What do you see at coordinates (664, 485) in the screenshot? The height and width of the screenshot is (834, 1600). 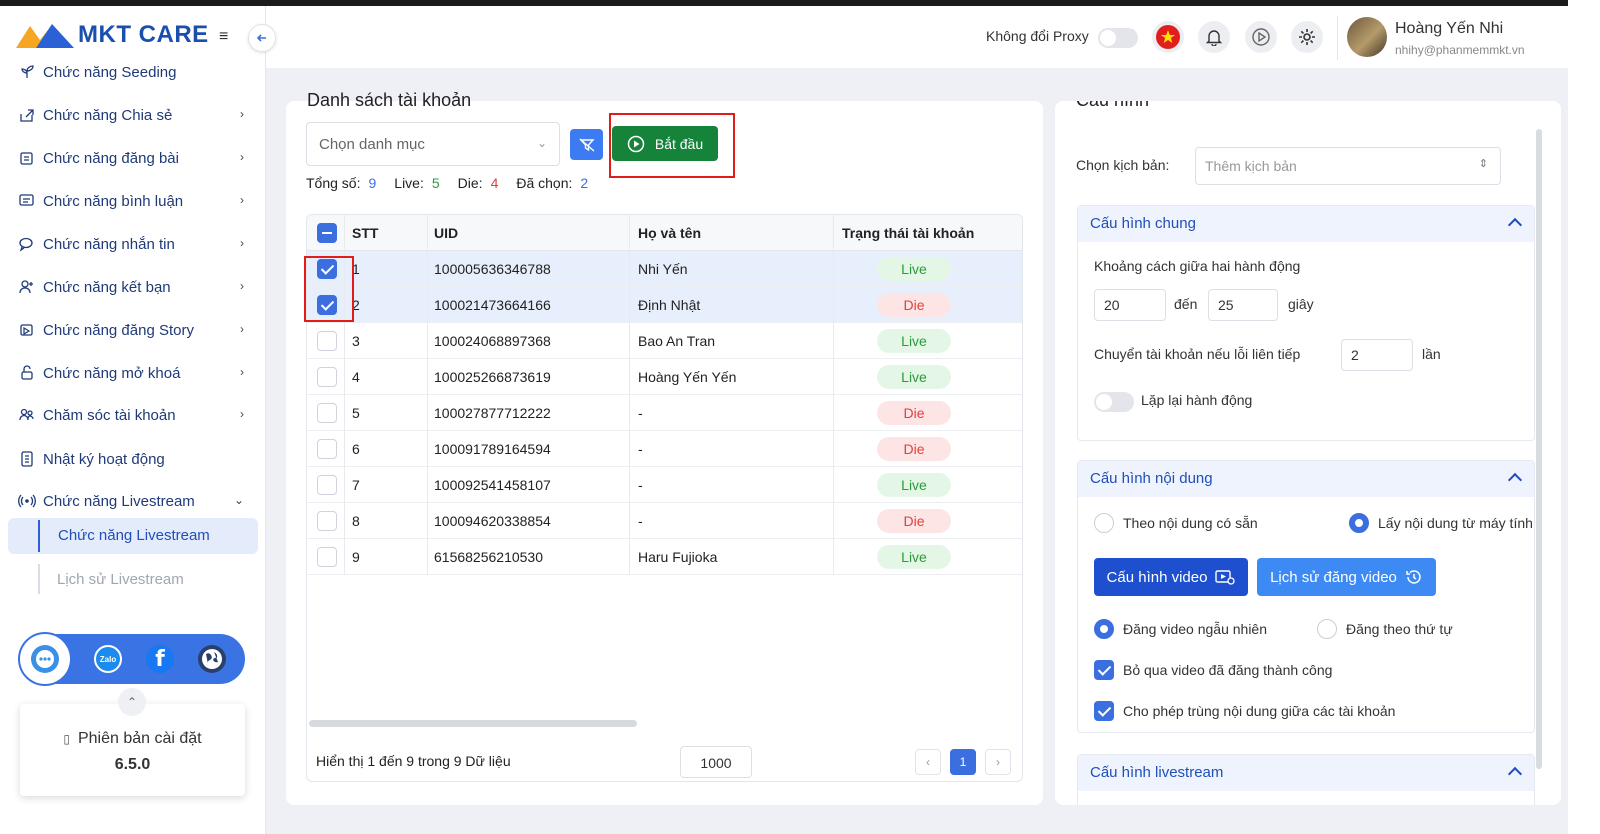 I see `table-row: 7 100092541458107 - Live` at bounding box center [664, 485].